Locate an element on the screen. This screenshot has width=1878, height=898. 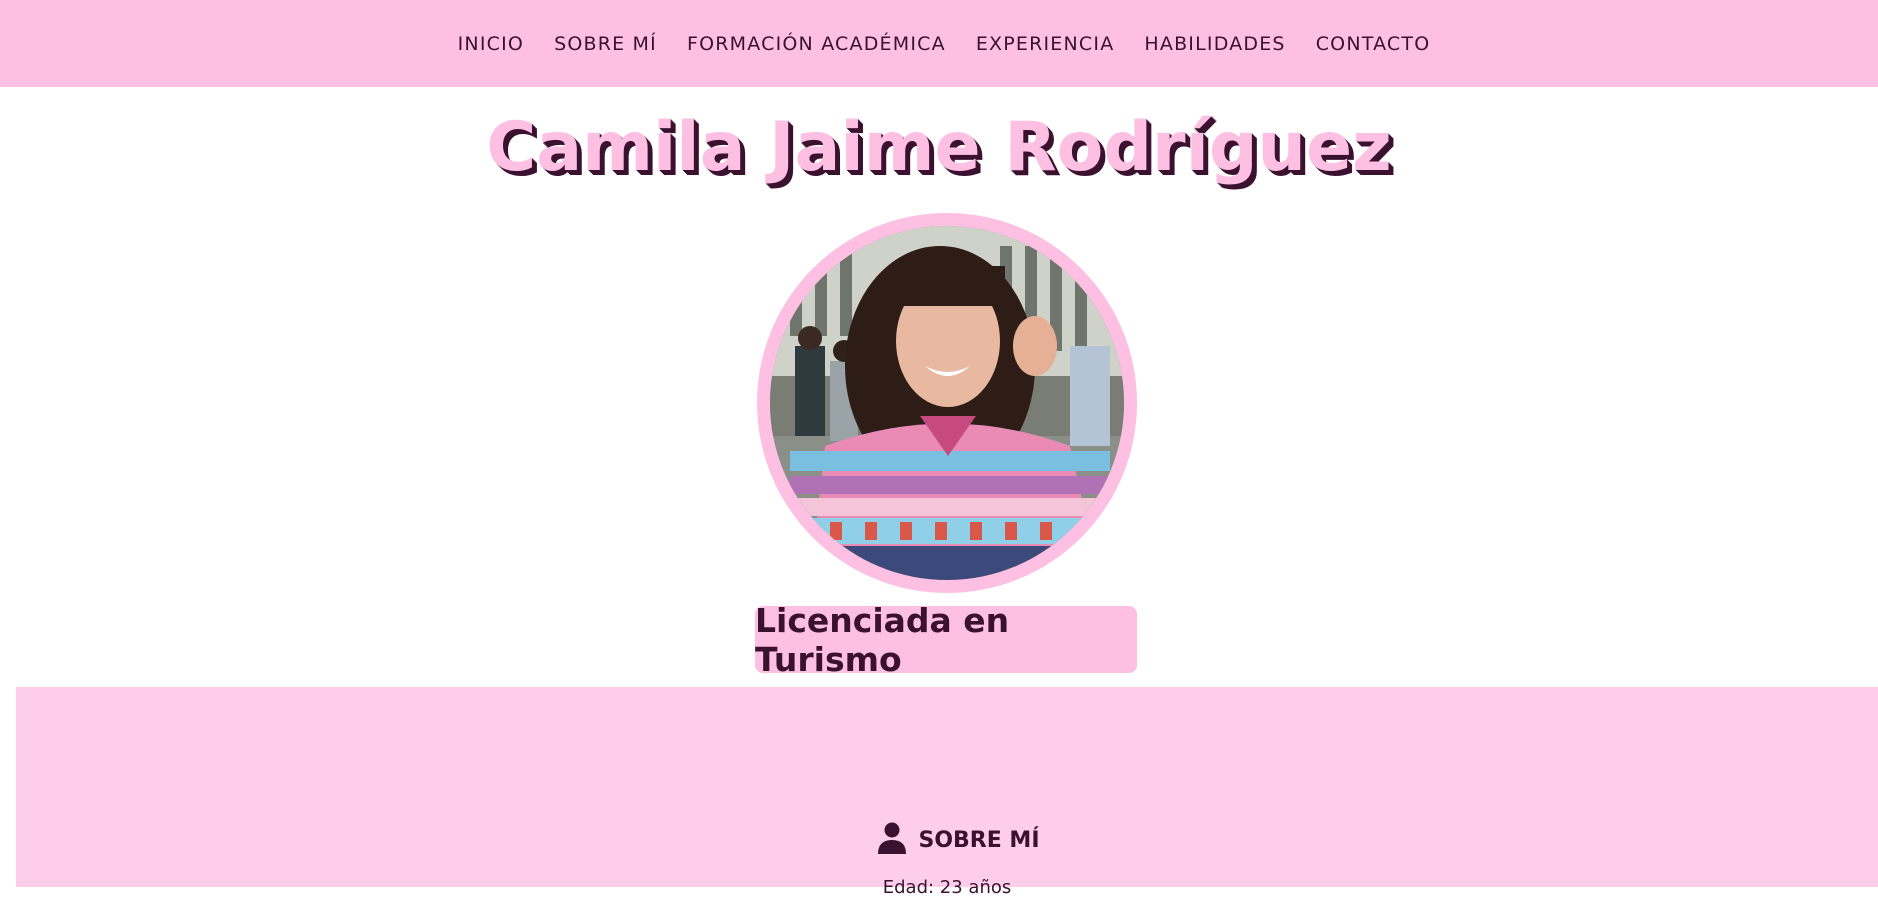
profile-photo-frame is located at coordinates (947, 403).